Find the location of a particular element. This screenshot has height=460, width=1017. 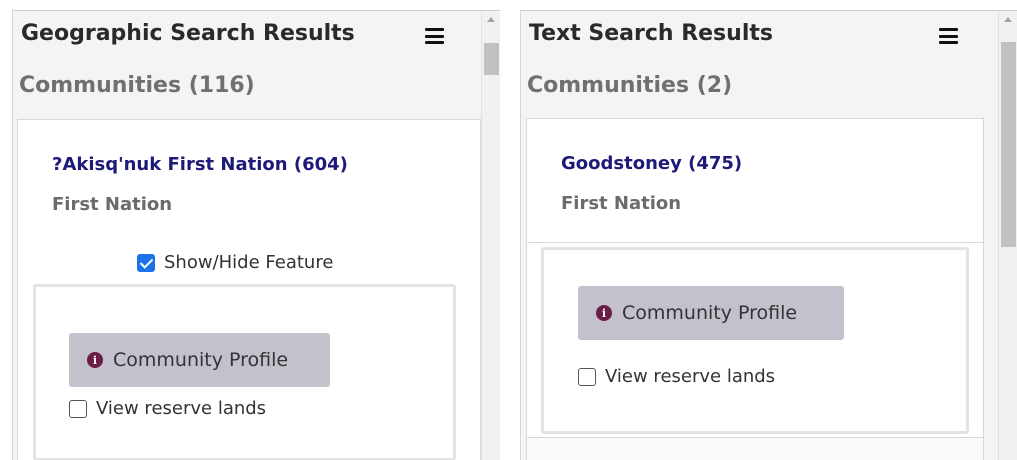

show-hide-feature-checkbox: Show/Hide Feature is located at coordinates (235, 262).